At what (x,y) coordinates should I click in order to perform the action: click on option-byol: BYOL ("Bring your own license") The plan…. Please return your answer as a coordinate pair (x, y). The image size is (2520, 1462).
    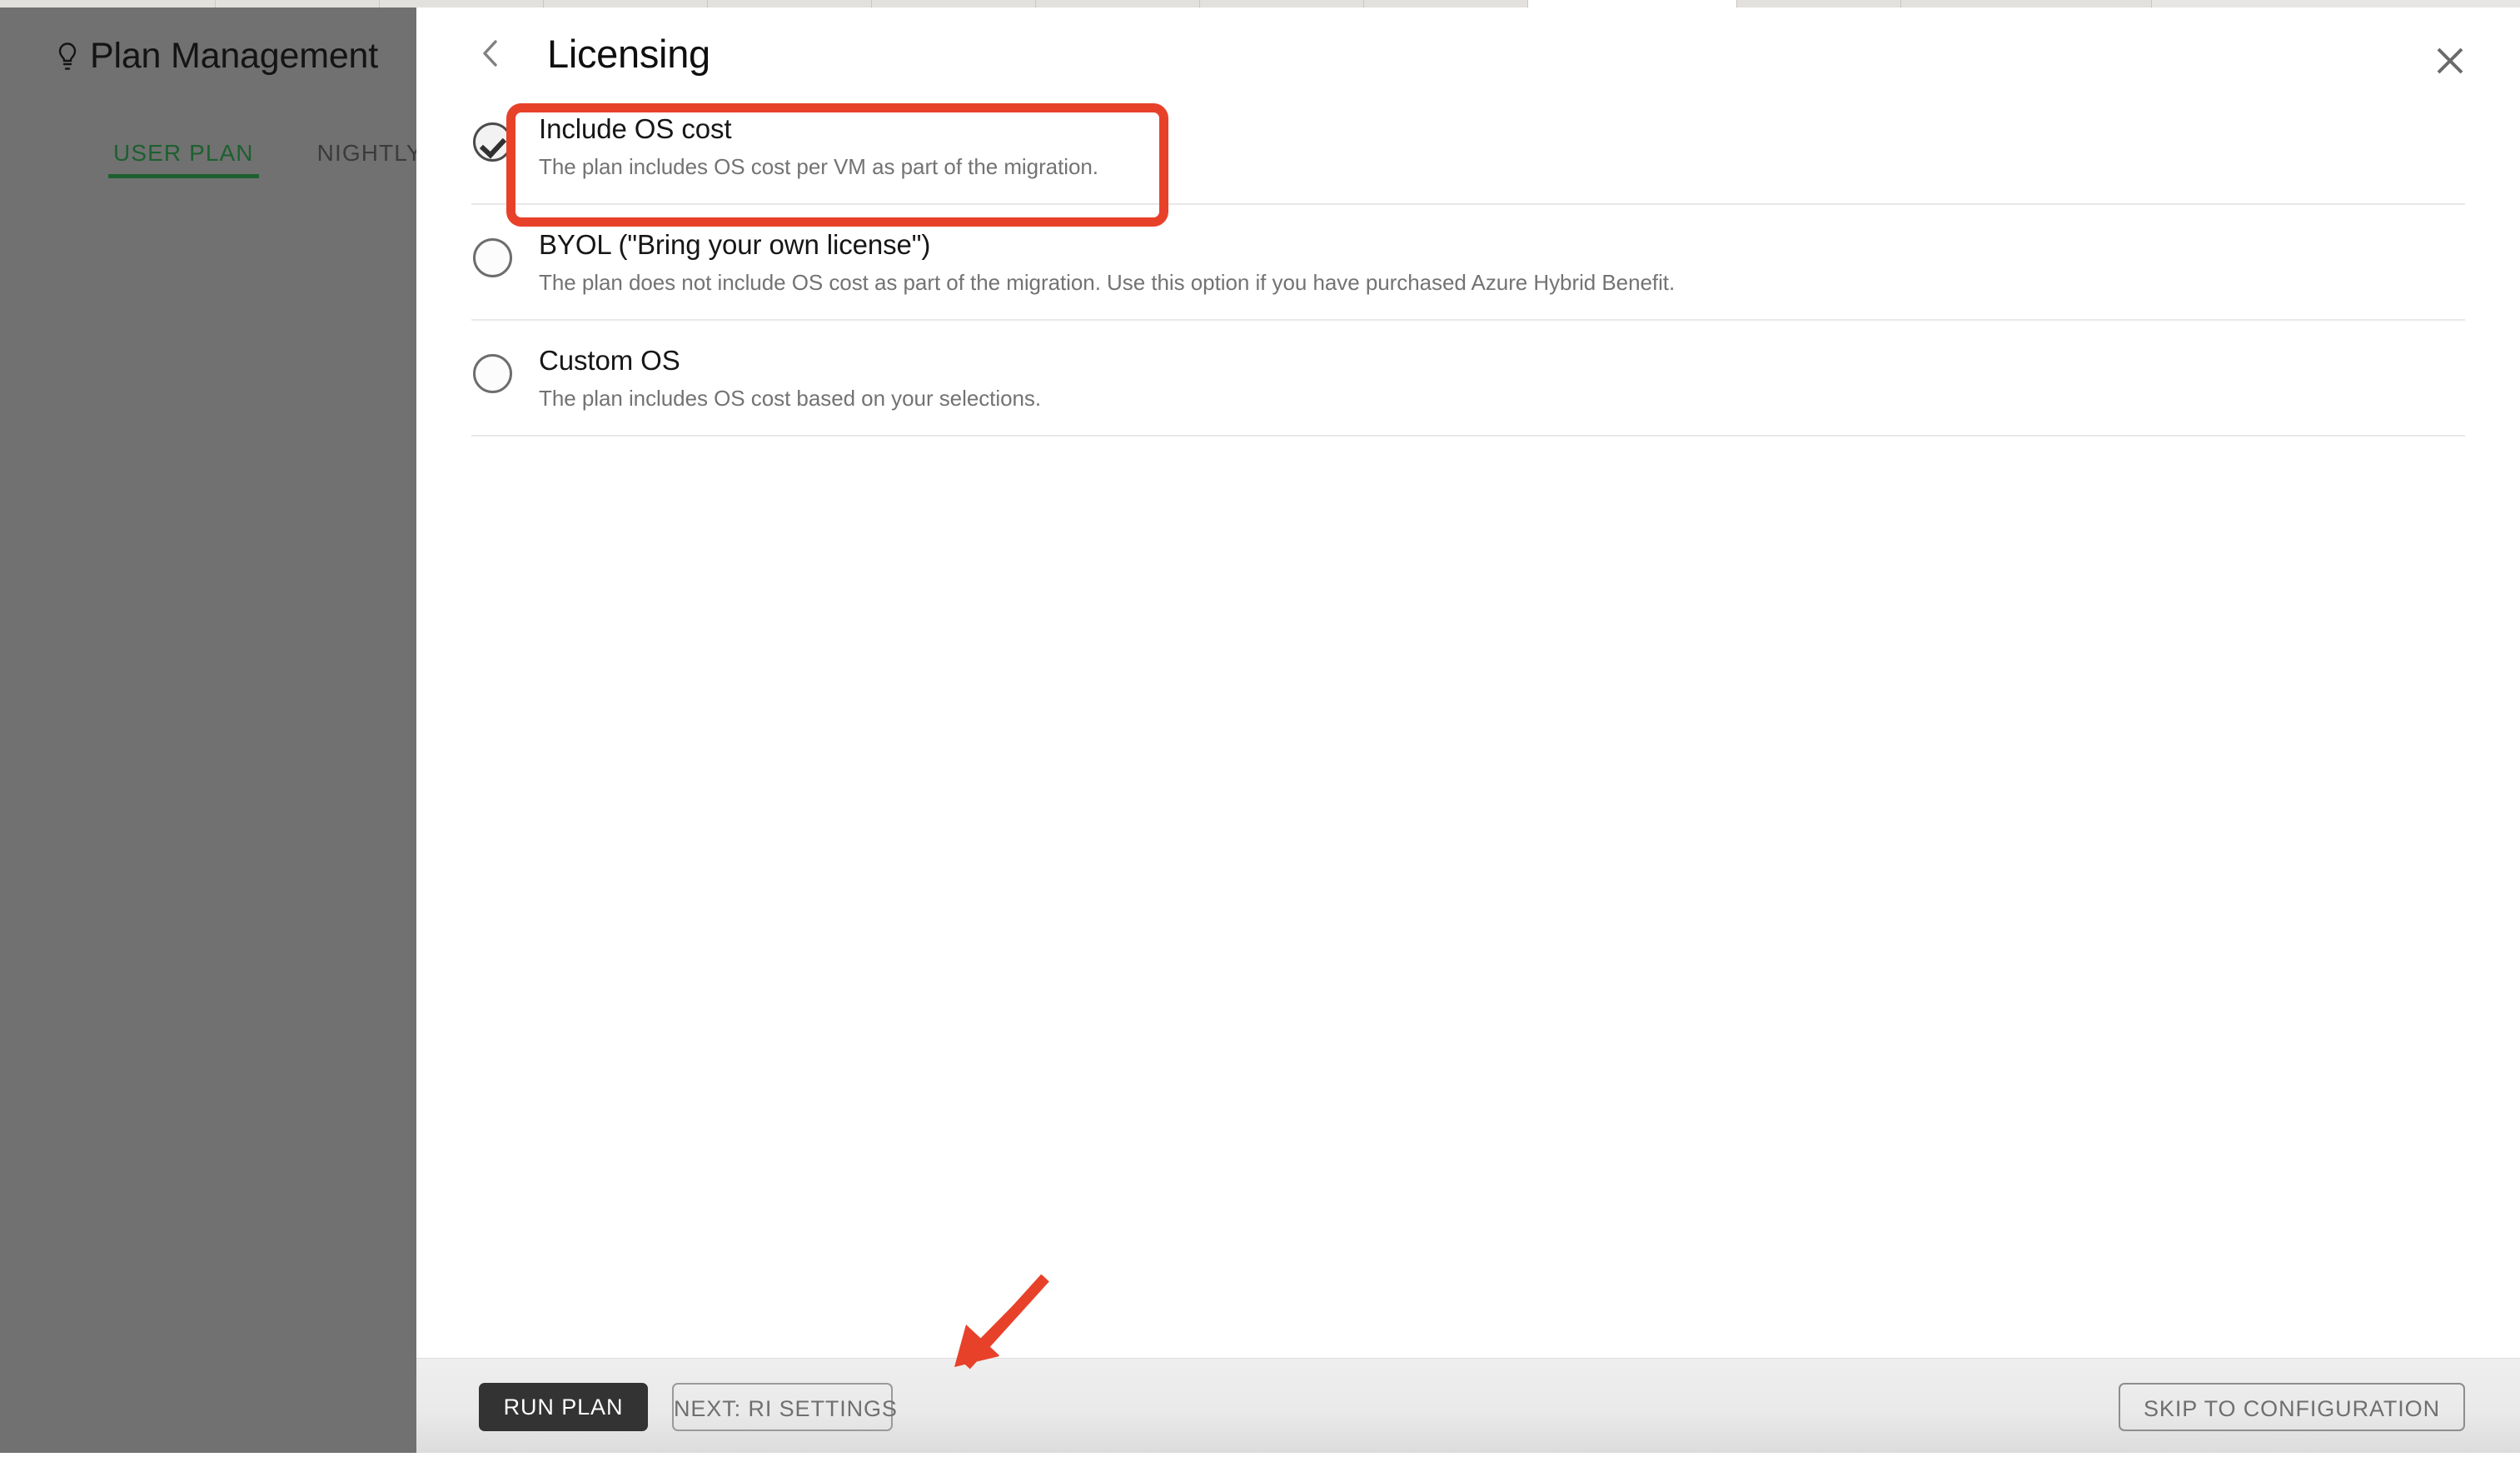
    Looking at the image, I should click on (1468, 263).